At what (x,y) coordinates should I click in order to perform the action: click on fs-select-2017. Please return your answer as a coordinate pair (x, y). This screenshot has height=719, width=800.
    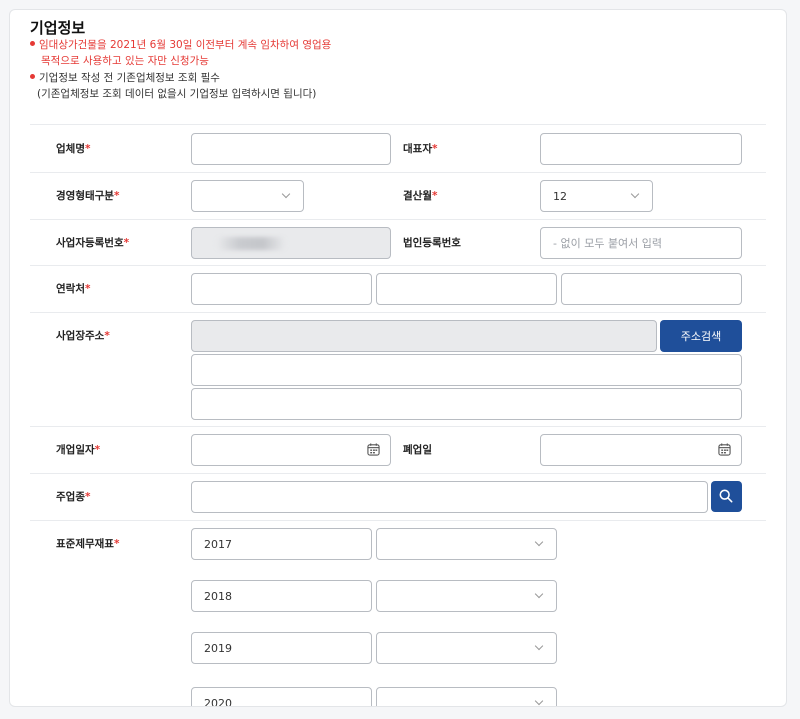
    Looking at the image, I should click on (466, 544).